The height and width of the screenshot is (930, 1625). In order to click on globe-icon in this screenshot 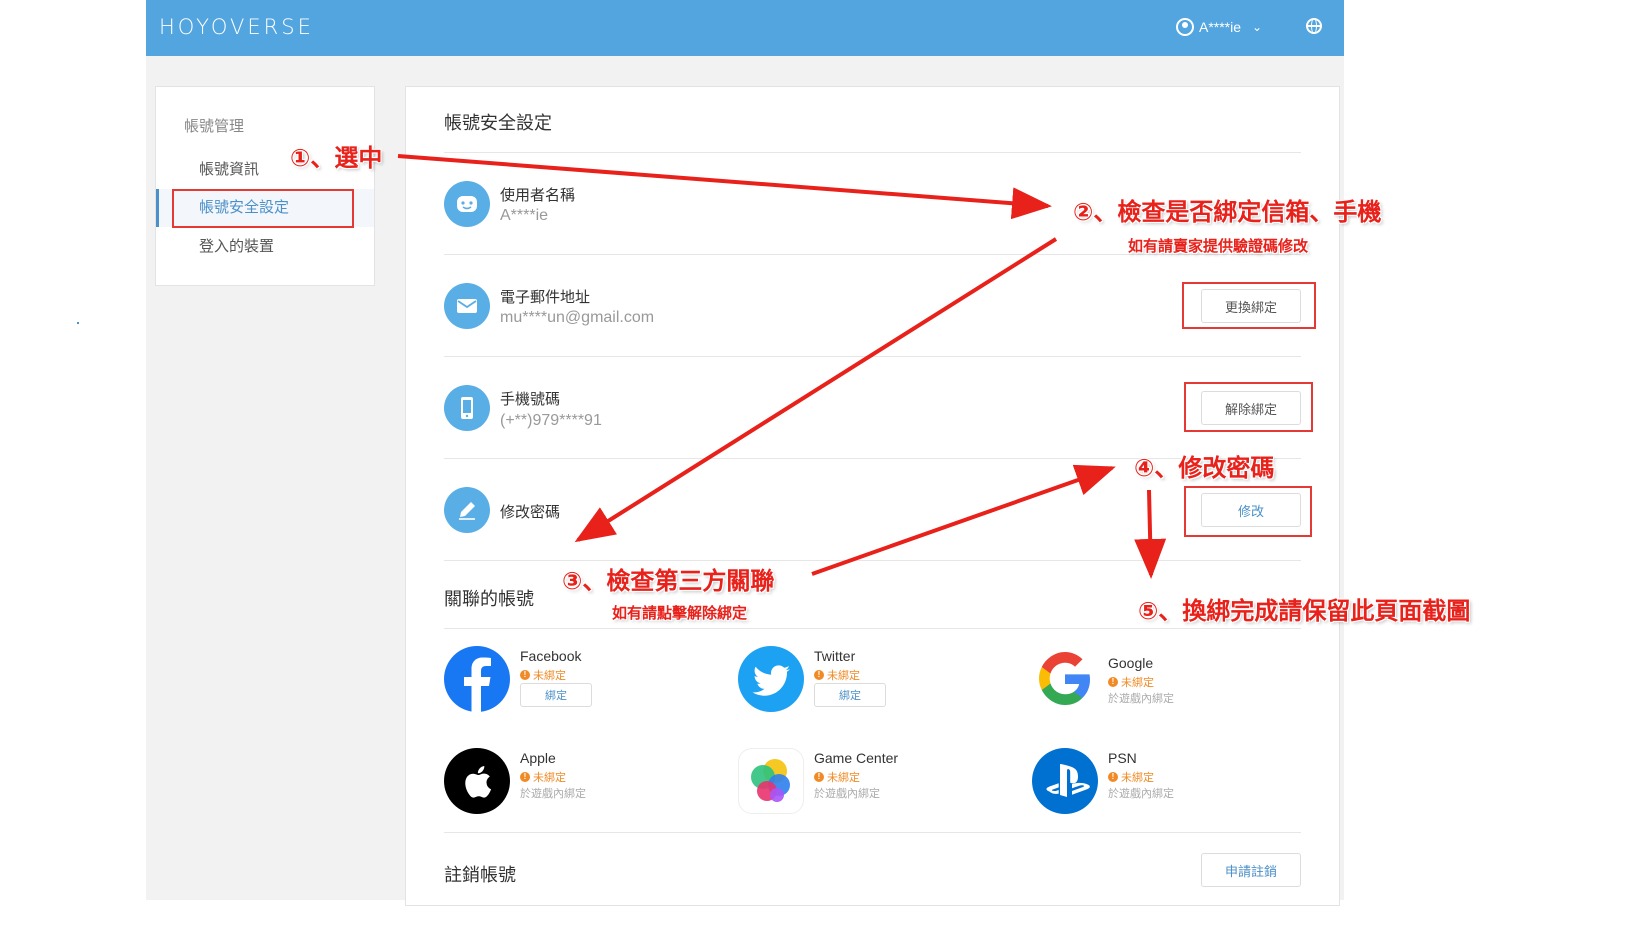, I will do `click(1314, 26)`.